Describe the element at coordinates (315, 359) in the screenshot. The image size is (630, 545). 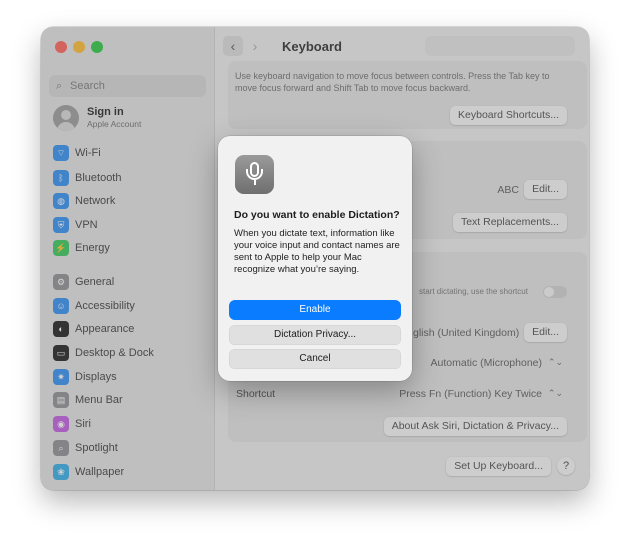
I see `cancel-button: Cancel` at that location.